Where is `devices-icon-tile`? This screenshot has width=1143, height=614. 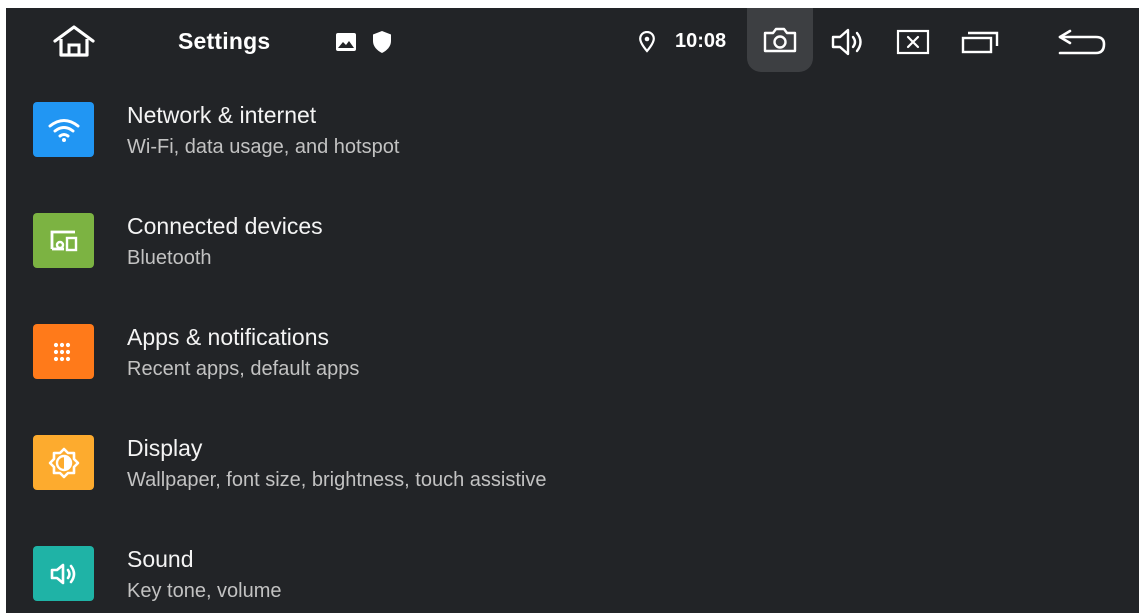
devices-icon-tile is located at coordinates (63, 240).